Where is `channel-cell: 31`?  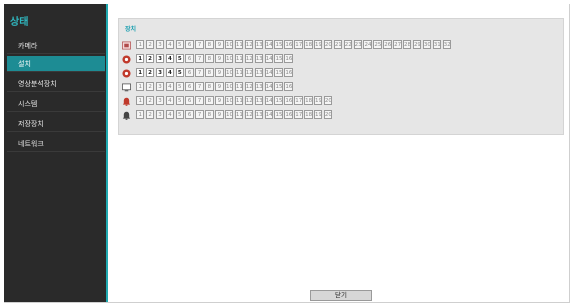 channel-cell: 31 is located at coordinates (437, 44).